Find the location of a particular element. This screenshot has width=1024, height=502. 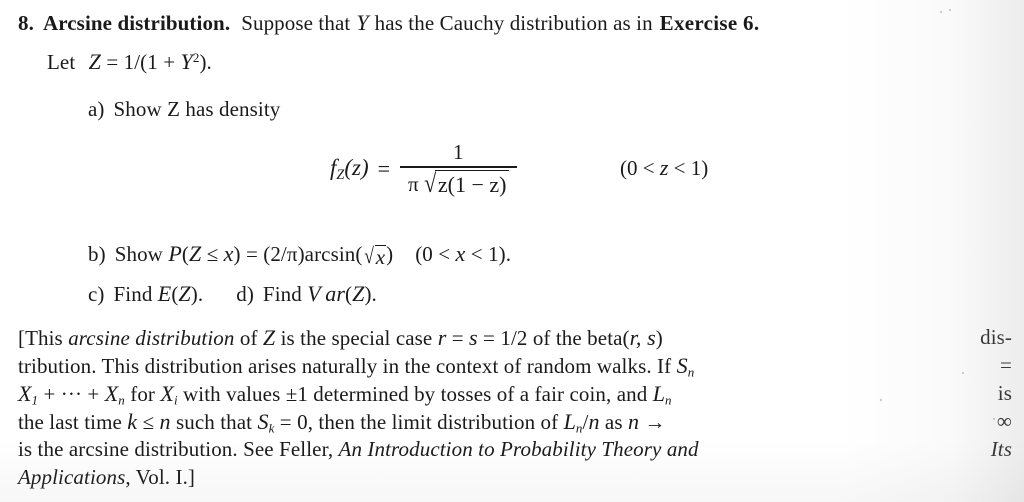

part-a-text: Show Z has density is located at coordinates (197, 109).